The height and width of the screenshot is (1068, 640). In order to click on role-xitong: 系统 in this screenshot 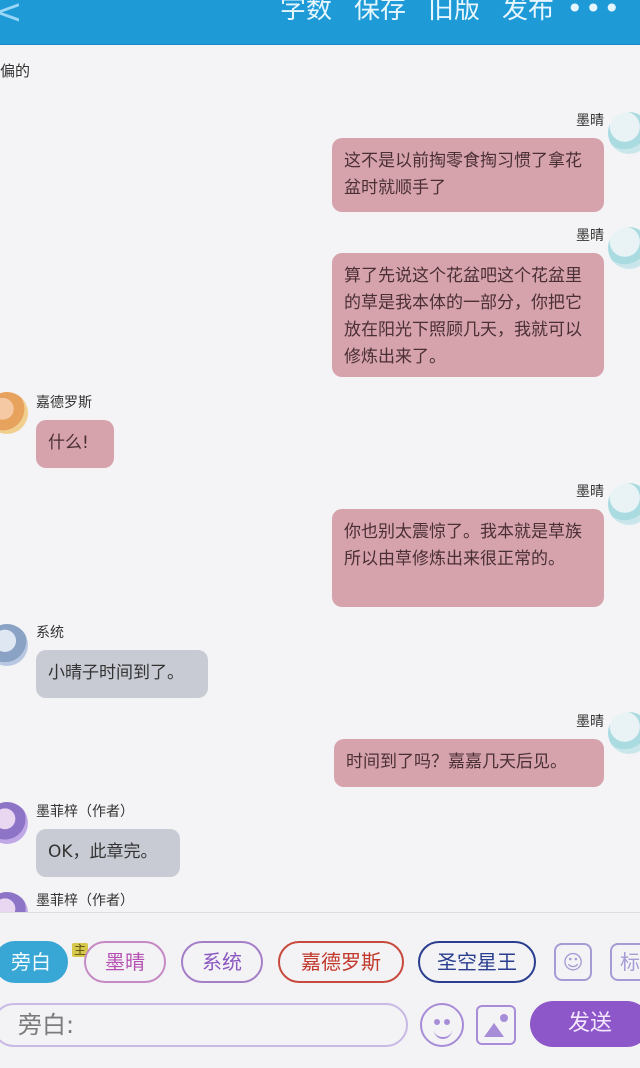, I will do `click(222, 962)`.